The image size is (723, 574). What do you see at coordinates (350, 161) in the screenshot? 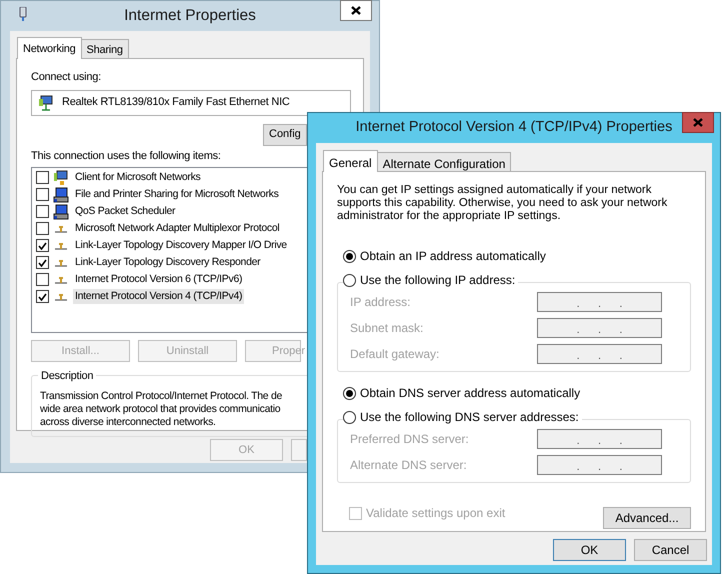
I see `tab: General` at bounding box center [350, 161].